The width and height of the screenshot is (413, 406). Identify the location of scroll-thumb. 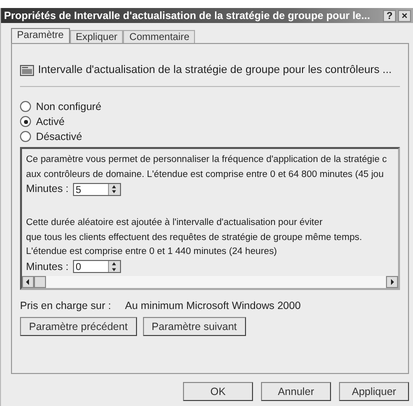
(40, 282).